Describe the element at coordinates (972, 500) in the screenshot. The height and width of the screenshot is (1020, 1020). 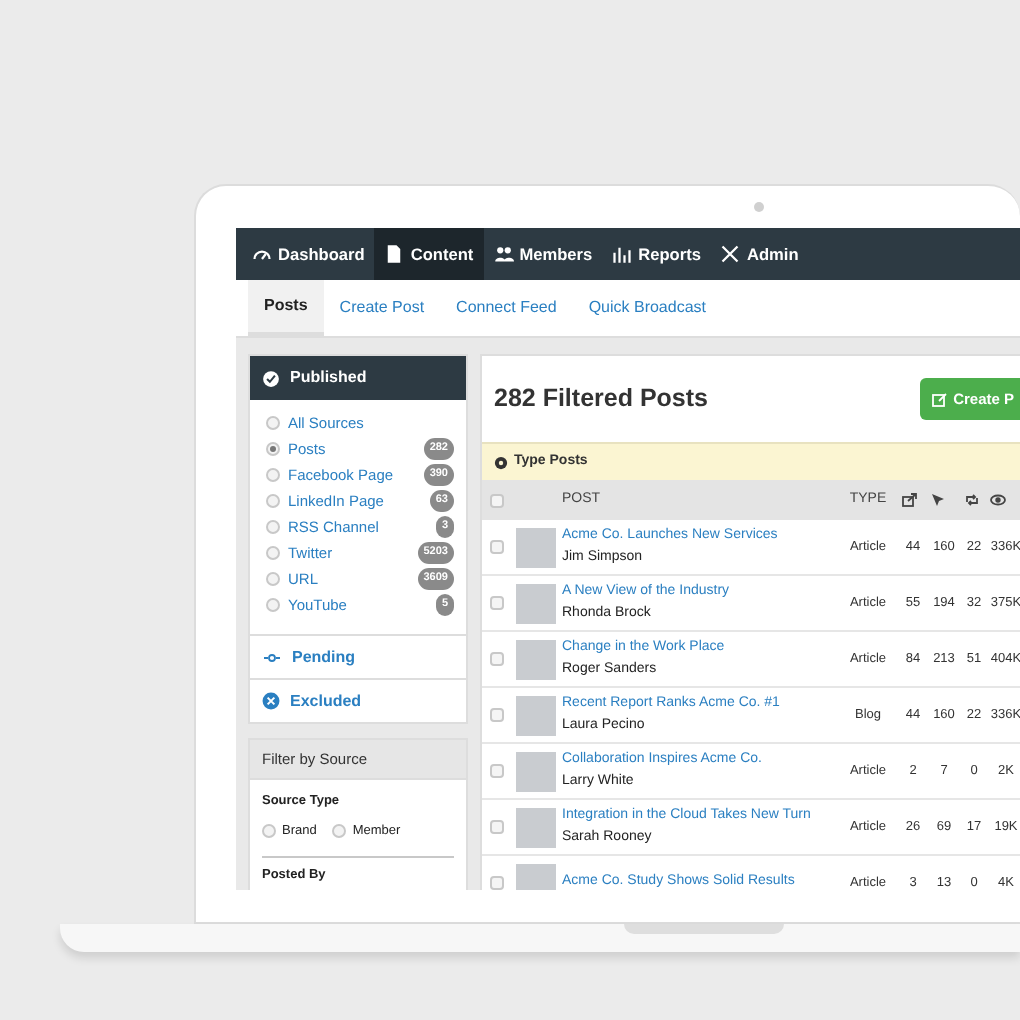
I see `retweet-icon` at that location.